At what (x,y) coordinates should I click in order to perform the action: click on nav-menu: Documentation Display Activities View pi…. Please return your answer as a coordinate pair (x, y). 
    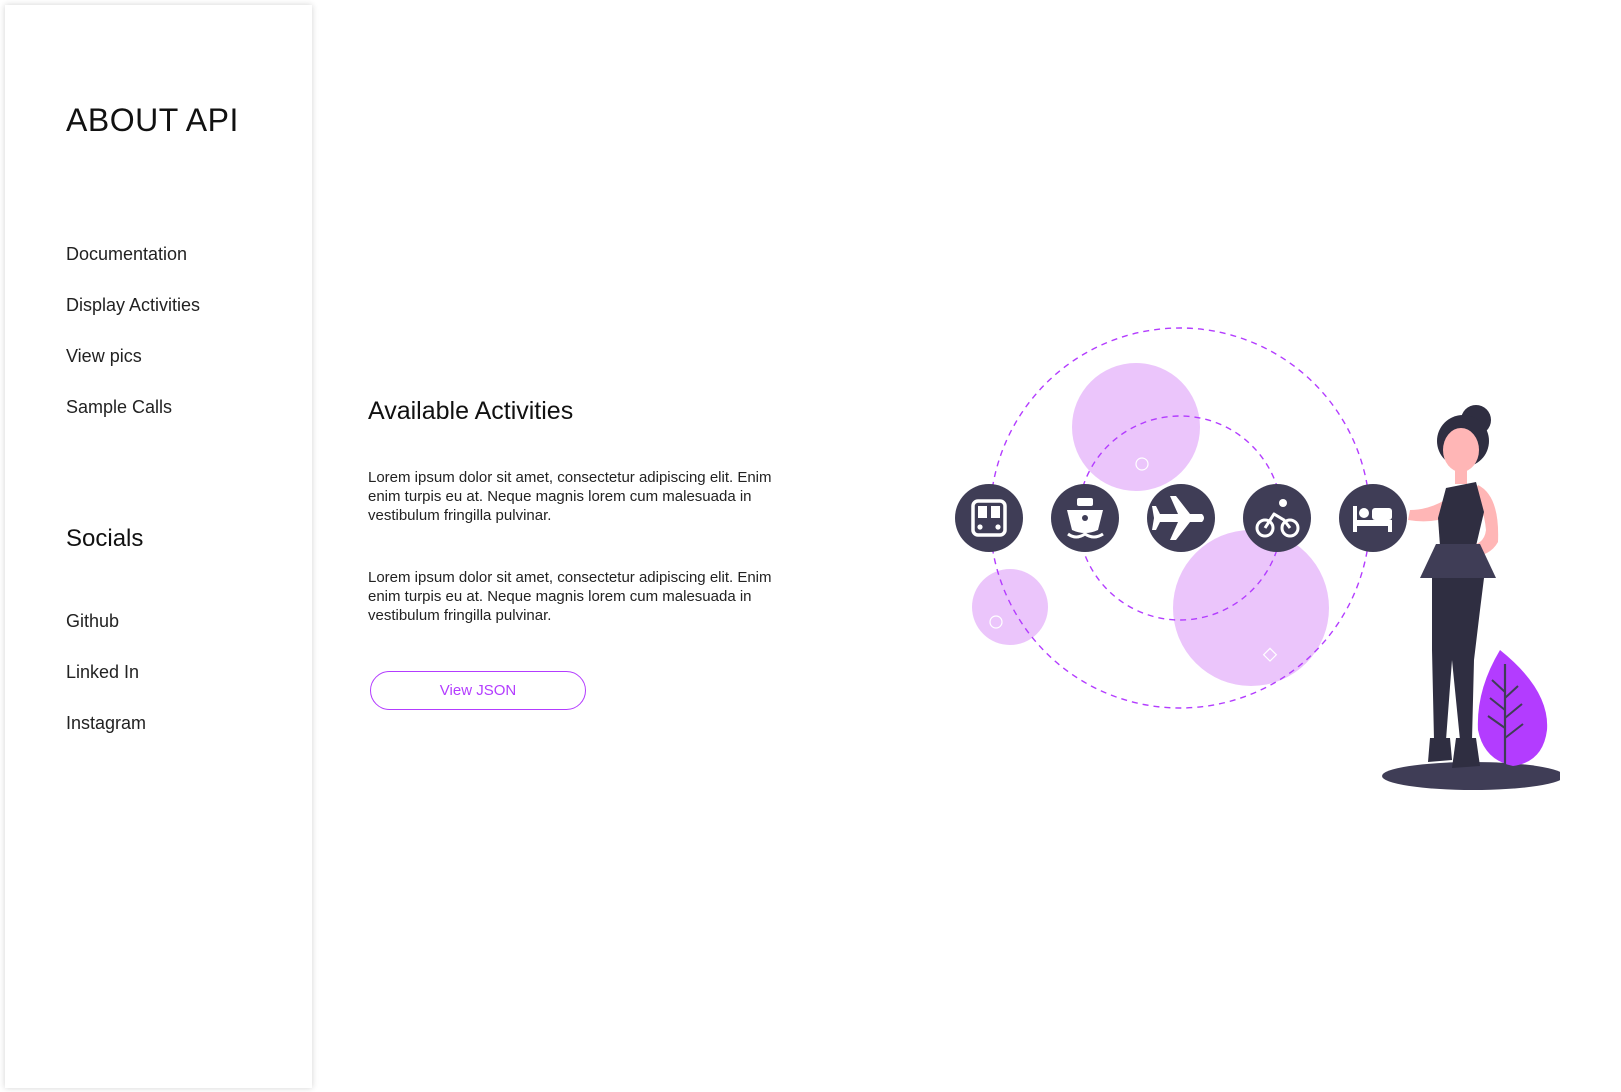
    Looking at the image, I should click on (133, 345).